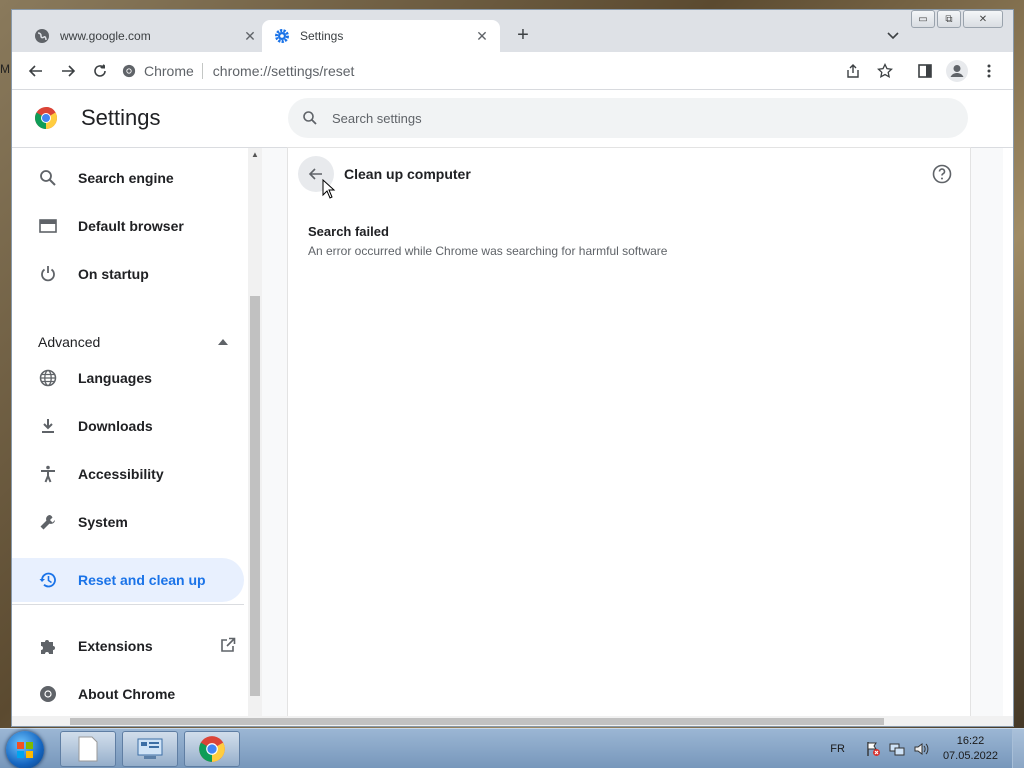  Describe the element at coordinates (115, 426) in the screenshot. I see `sidebar-item-label: Downloads` at that location.